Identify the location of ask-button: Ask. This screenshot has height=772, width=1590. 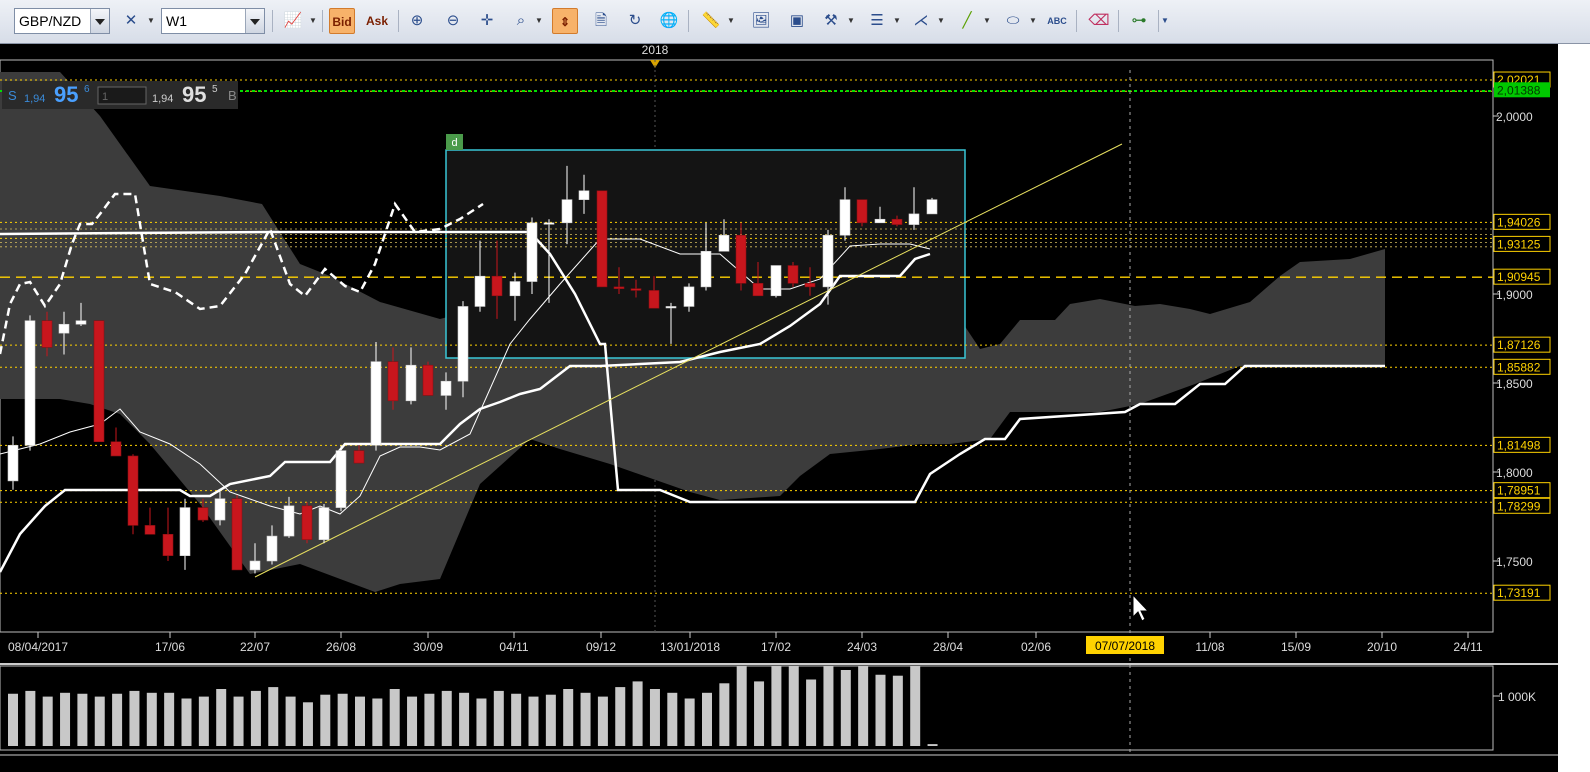
(377, 21).